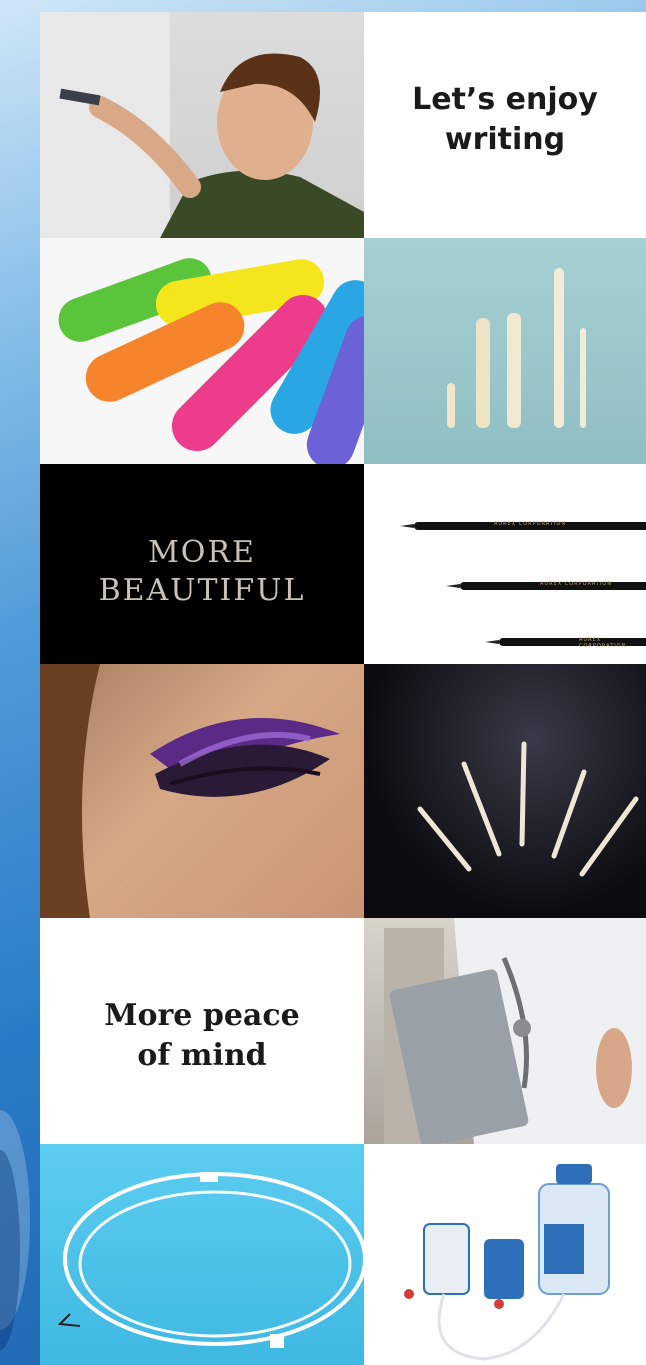 The image size is (646, 1365). I want to click on eye-illustration, so click(190, 791).